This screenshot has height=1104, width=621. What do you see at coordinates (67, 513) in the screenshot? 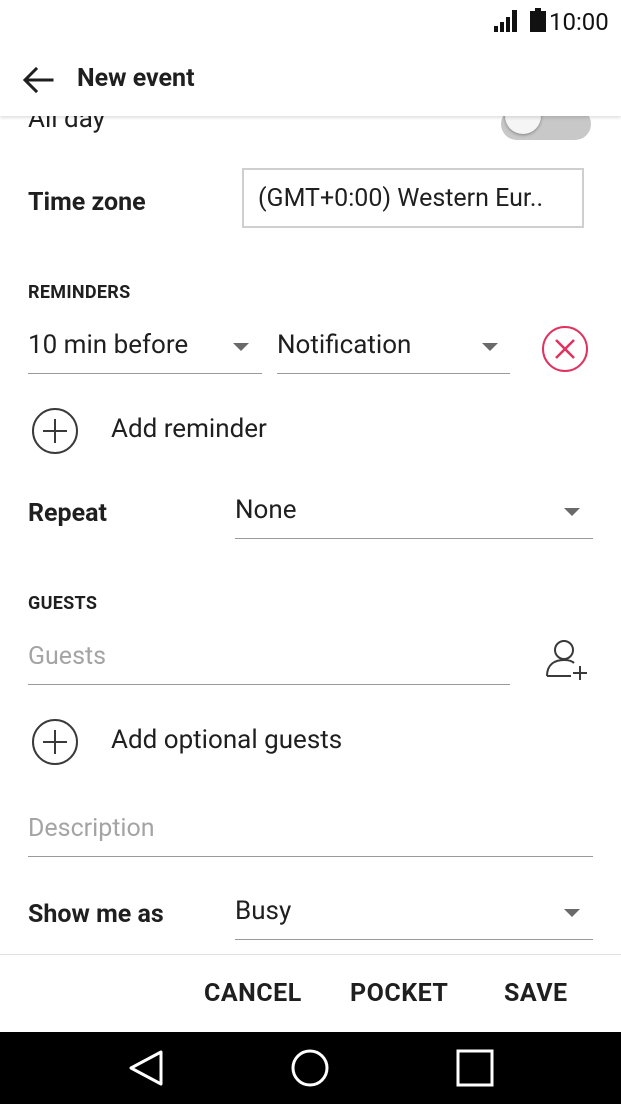
I see `repeat-label: Repeat` at bounding box center [67, 513].